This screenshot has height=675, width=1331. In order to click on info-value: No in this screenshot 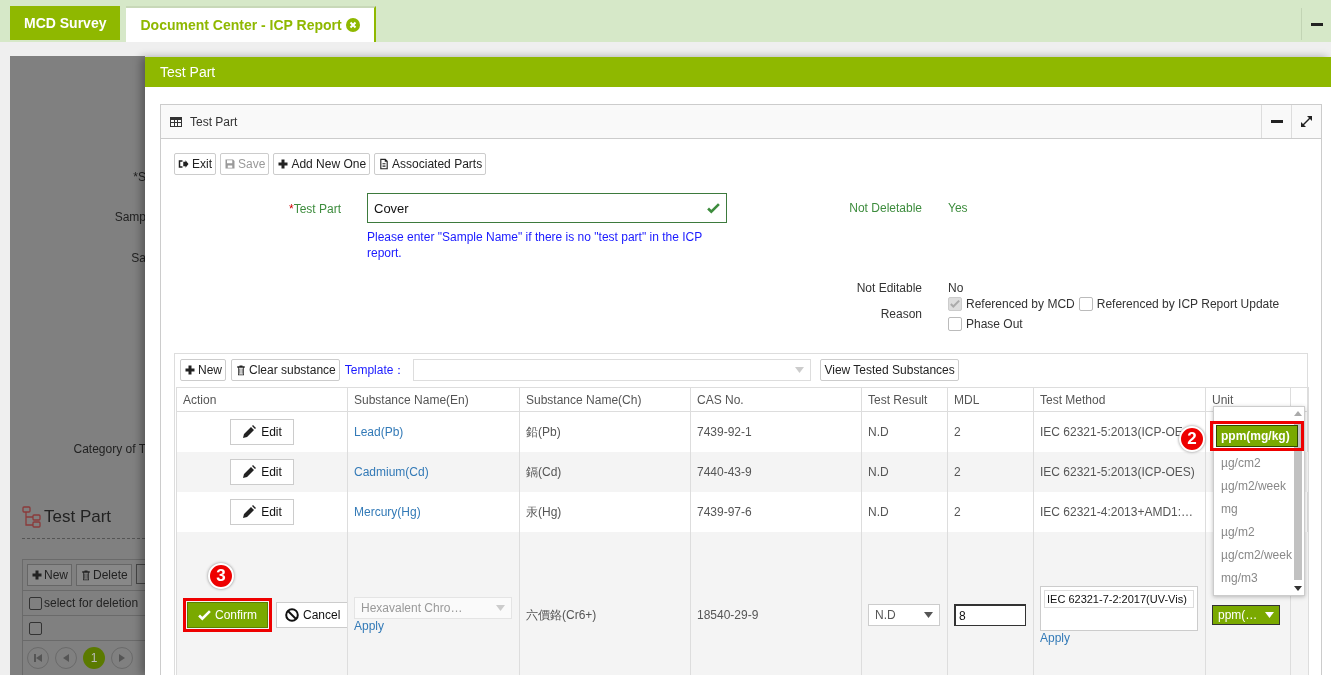, I will do `click(956, 287)`.